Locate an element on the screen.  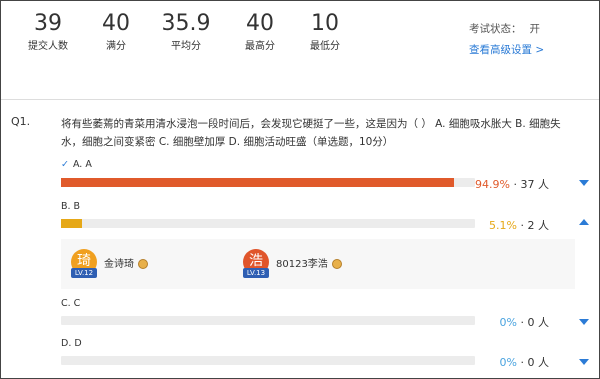
stat-highest: 40 最高分 is located at coordinates (260, 32).